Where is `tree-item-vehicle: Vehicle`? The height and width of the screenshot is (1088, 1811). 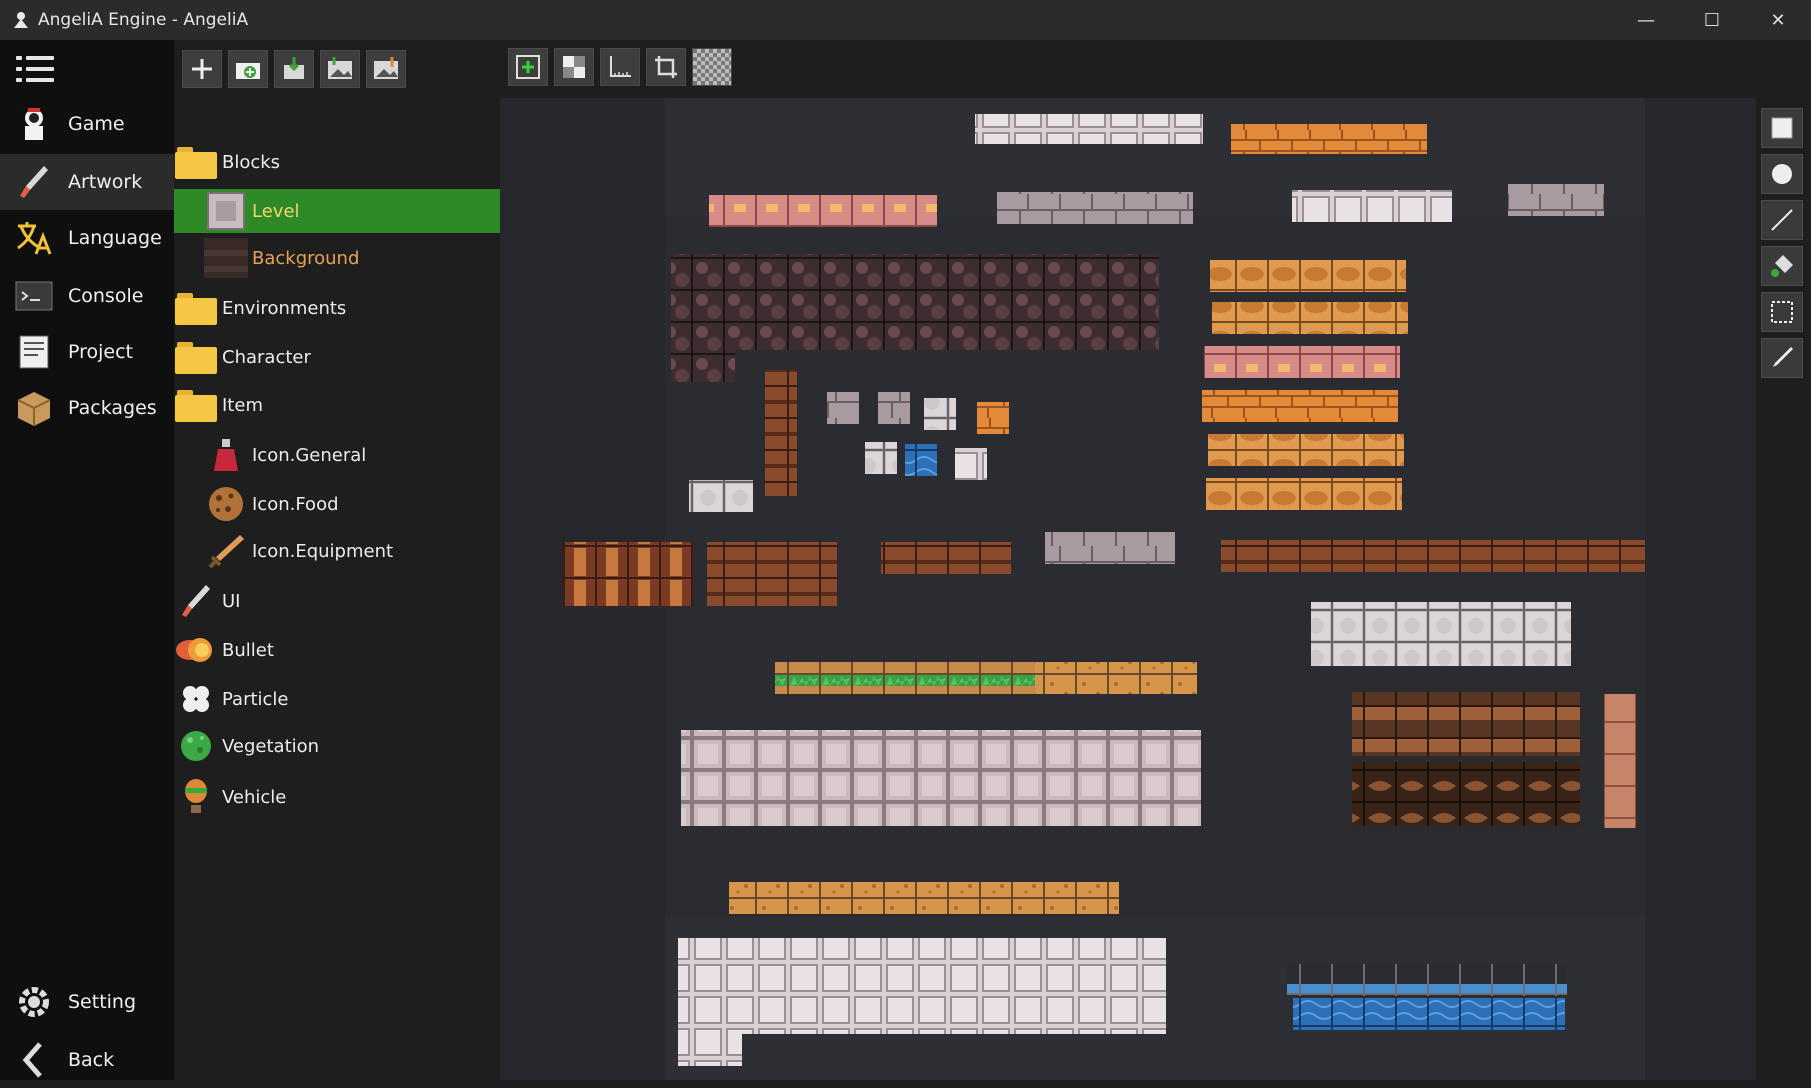
tree-item-vehicle: Vehicle is located at coordinates (337, 797).